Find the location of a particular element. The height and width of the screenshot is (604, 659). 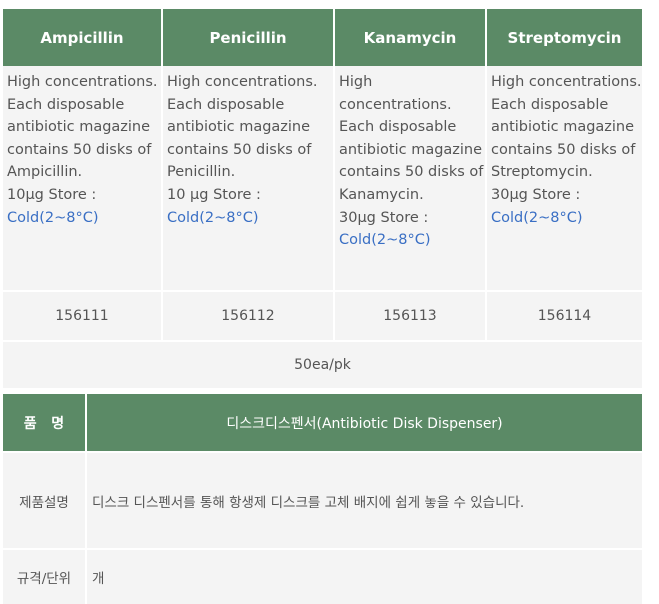

description-line: 10μg Store : is located at coordinates (52, 194).